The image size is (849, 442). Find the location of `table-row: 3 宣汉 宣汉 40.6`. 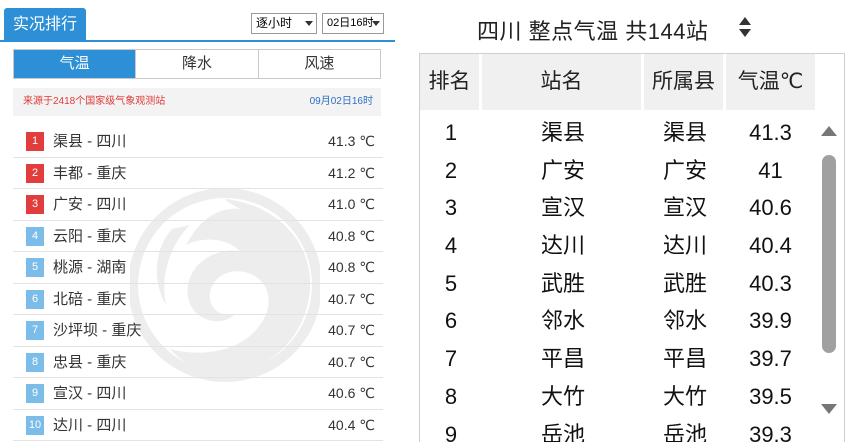

table-row: 3 宣汉 宣汉 40.6 is located at coordinates (617, 210).